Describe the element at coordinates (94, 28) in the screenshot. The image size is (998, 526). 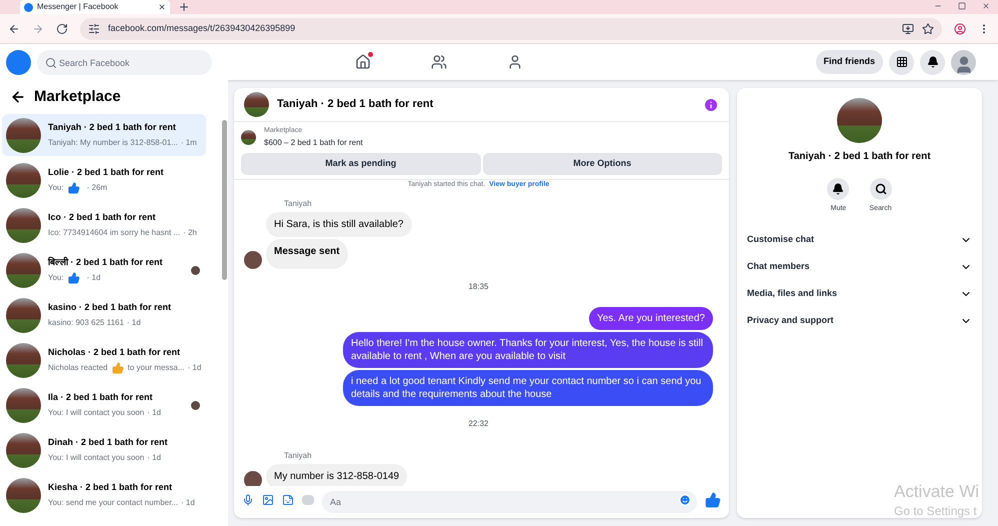
I see `site-settings-icon` at that location.